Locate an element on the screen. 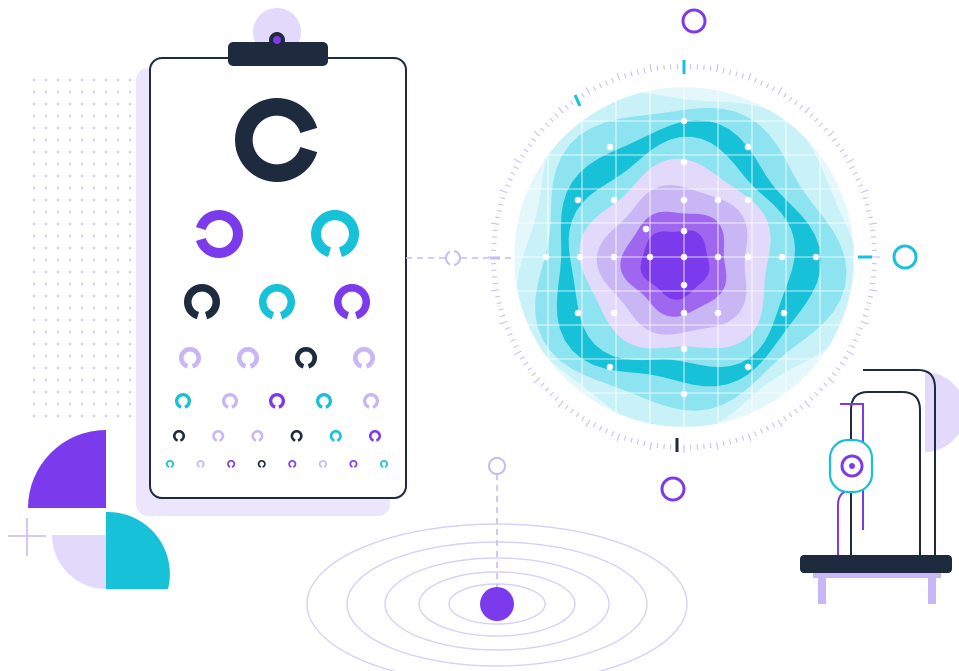 The height and width of the screenshot is (671, 959). handle-right-icon is located at coordinates (905, 257).